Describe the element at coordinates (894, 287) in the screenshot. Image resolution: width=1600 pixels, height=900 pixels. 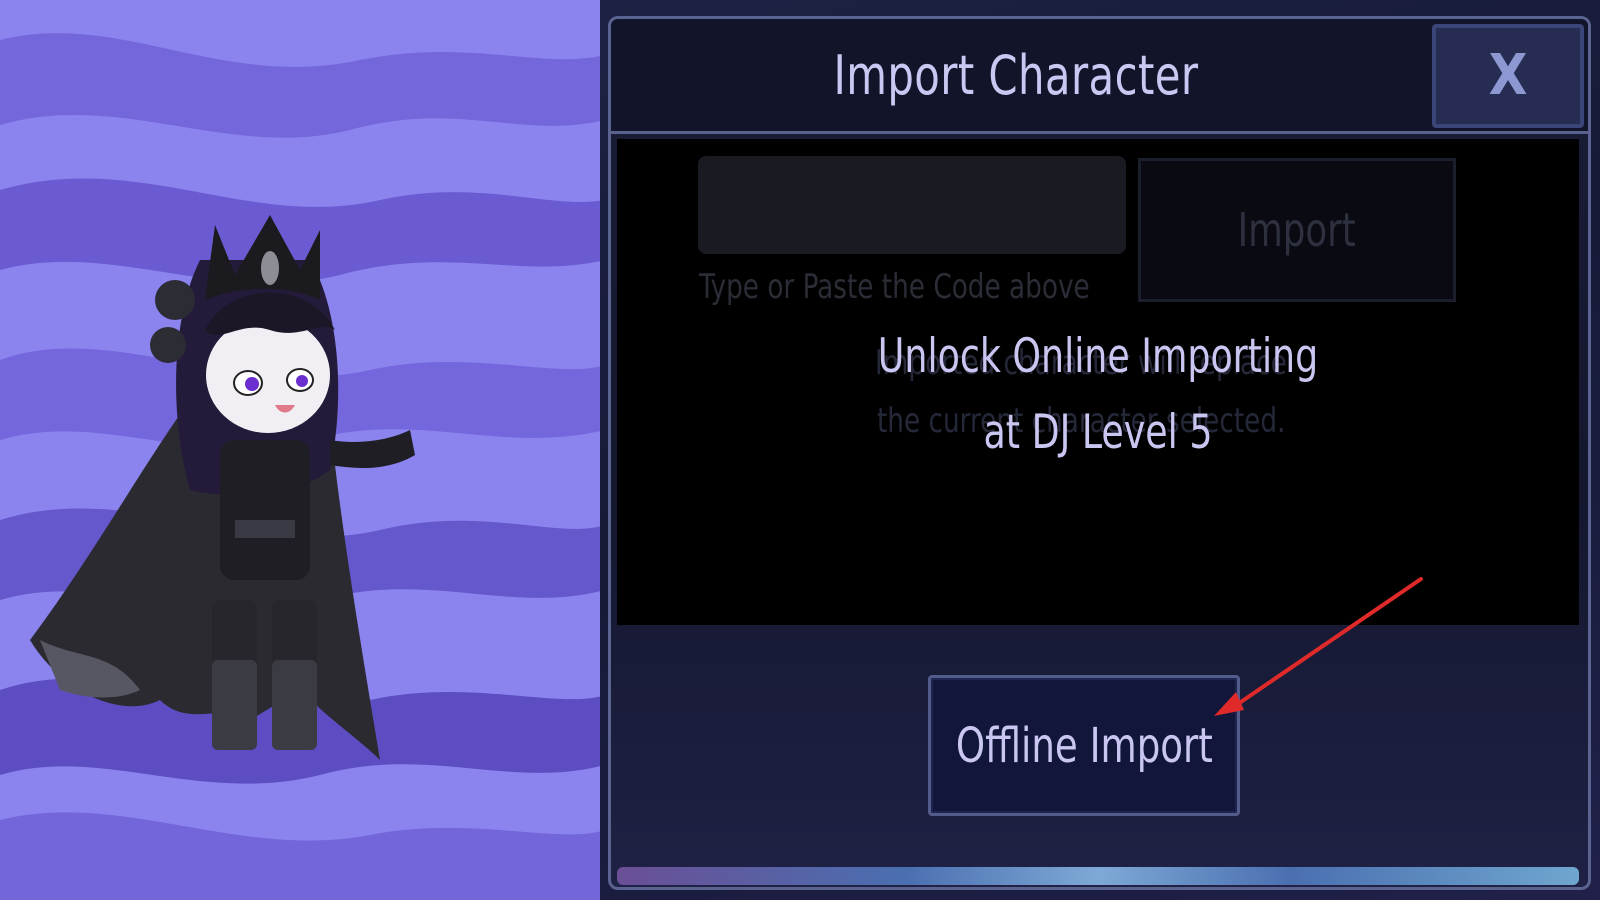
I see `code-hint-label: Type or Paste the Code above` at that location.